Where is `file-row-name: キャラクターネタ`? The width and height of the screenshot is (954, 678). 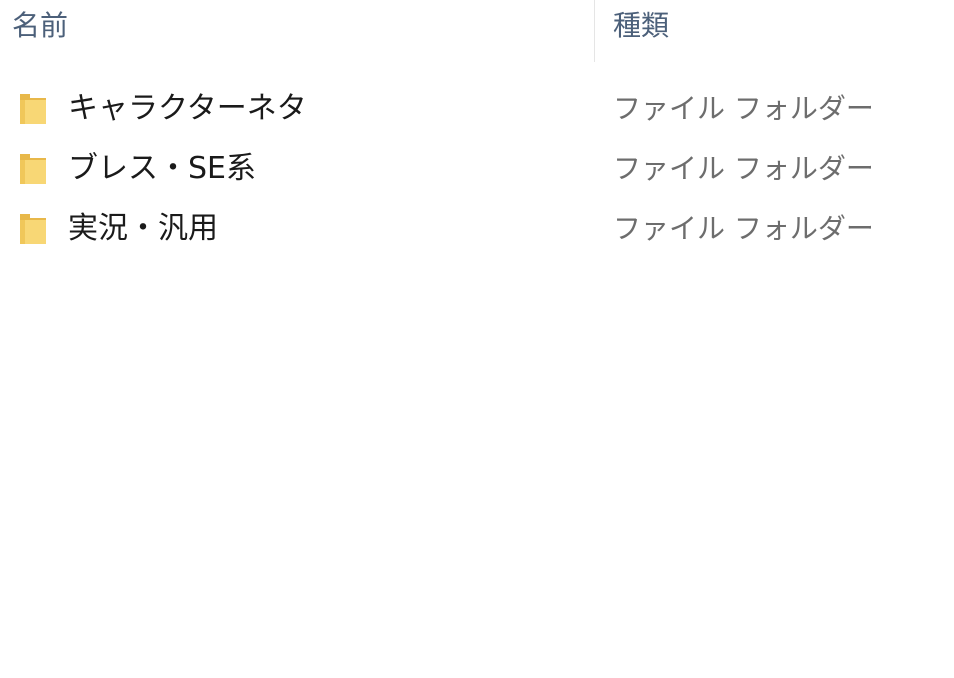 file-row-name: キャラクターネタ is located at coordinates (187, 108).